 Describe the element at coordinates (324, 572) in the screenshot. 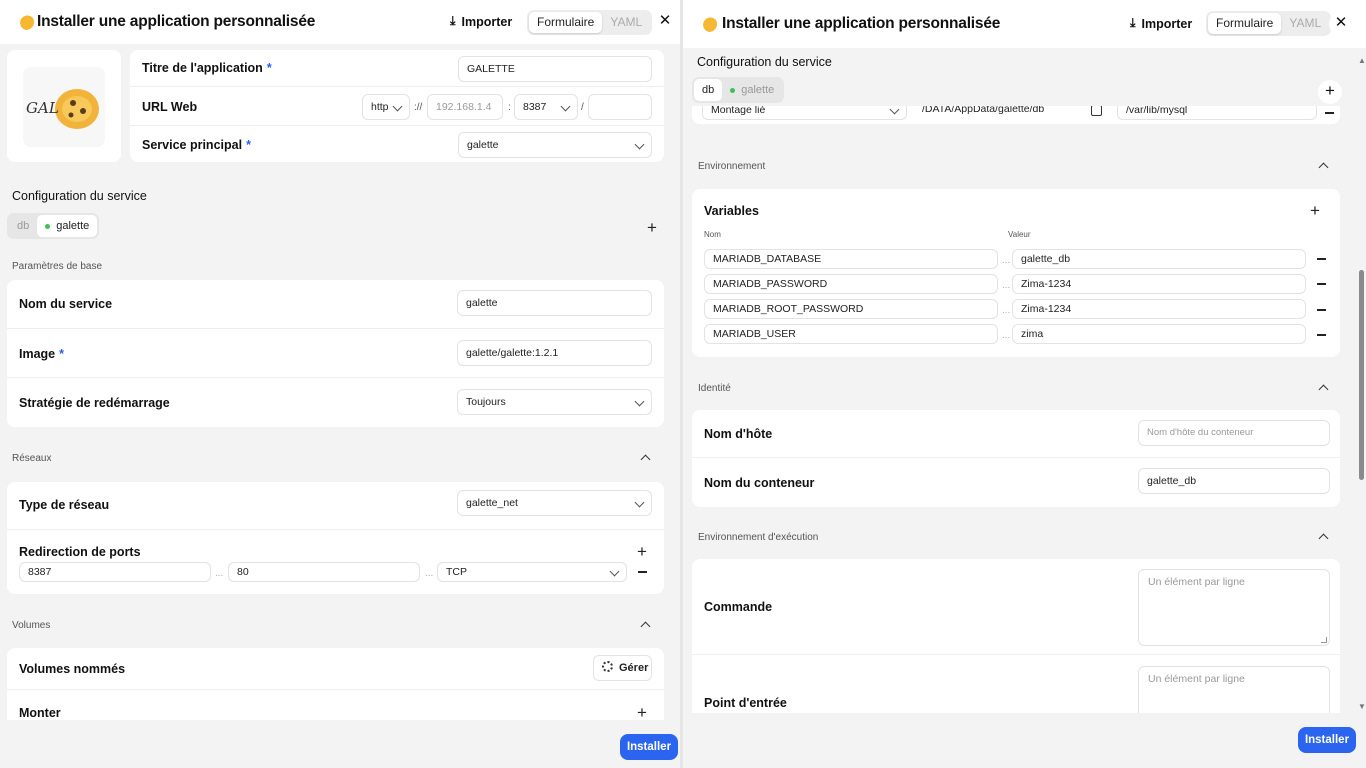

I see `container-port-input: 80` at that location.